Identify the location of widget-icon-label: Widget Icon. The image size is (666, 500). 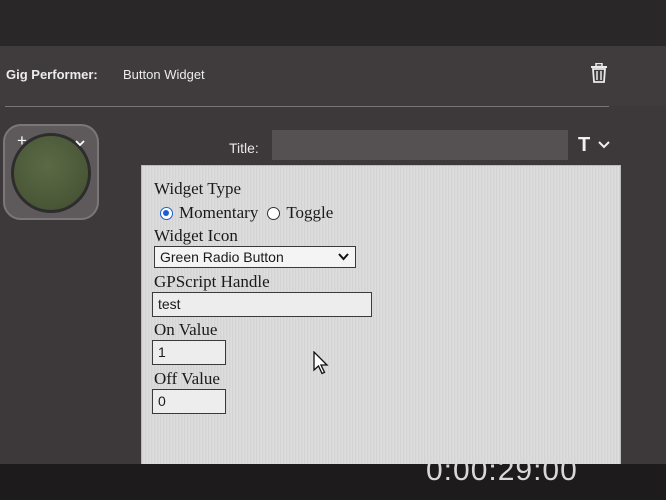
(196, 235).